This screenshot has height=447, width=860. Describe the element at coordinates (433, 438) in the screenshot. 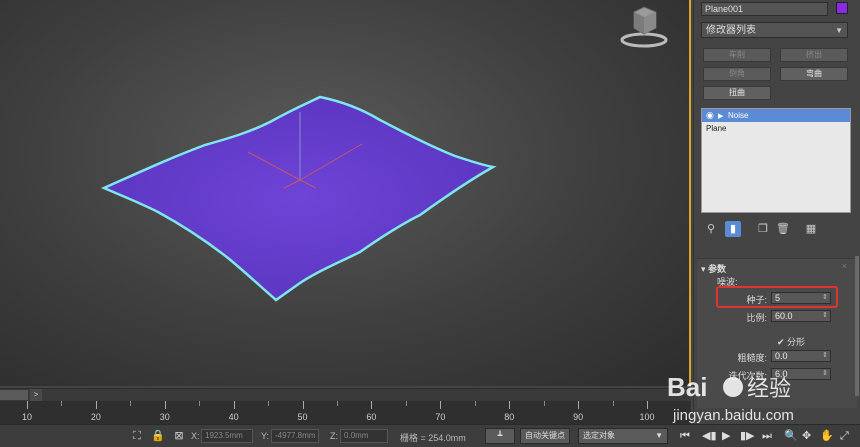

I see `grid-size-readout: 栅格 = 254.0mm` at that location.